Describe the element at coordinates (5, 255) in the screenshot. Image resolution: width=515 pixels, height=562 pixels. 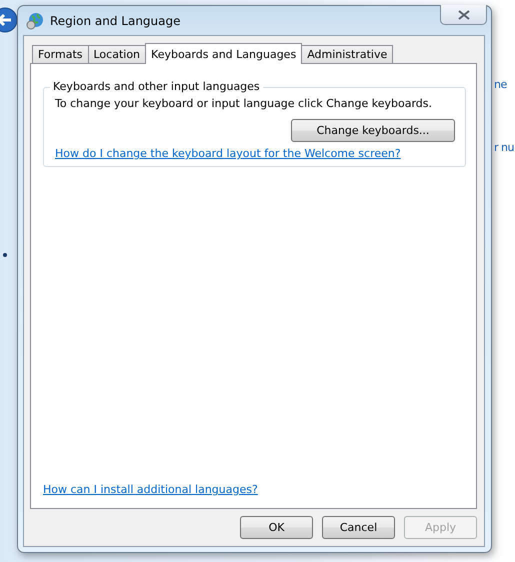
I see `bullet-dot` at that location.